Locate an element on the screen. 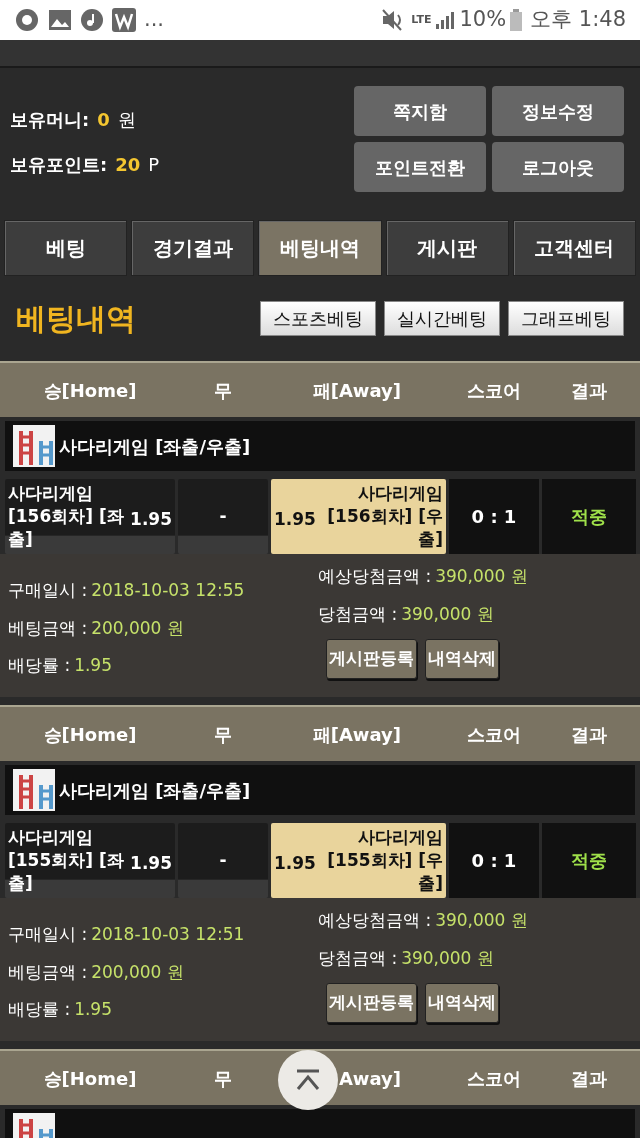  section-title: 베팅내역 is located at coordinates (76, 319).